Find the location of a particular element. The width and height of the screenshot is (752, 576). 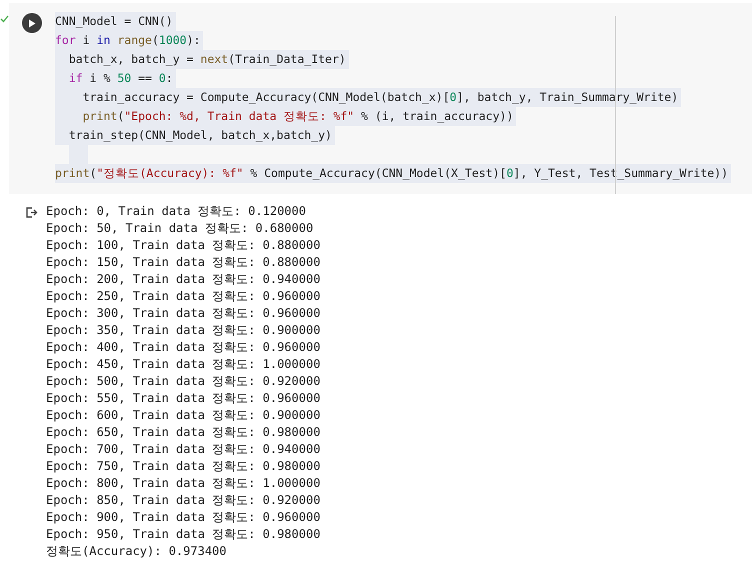

output-line: Epoch: 850, Train data 정확도: 0.920000 is located at coordinates (183, 500).